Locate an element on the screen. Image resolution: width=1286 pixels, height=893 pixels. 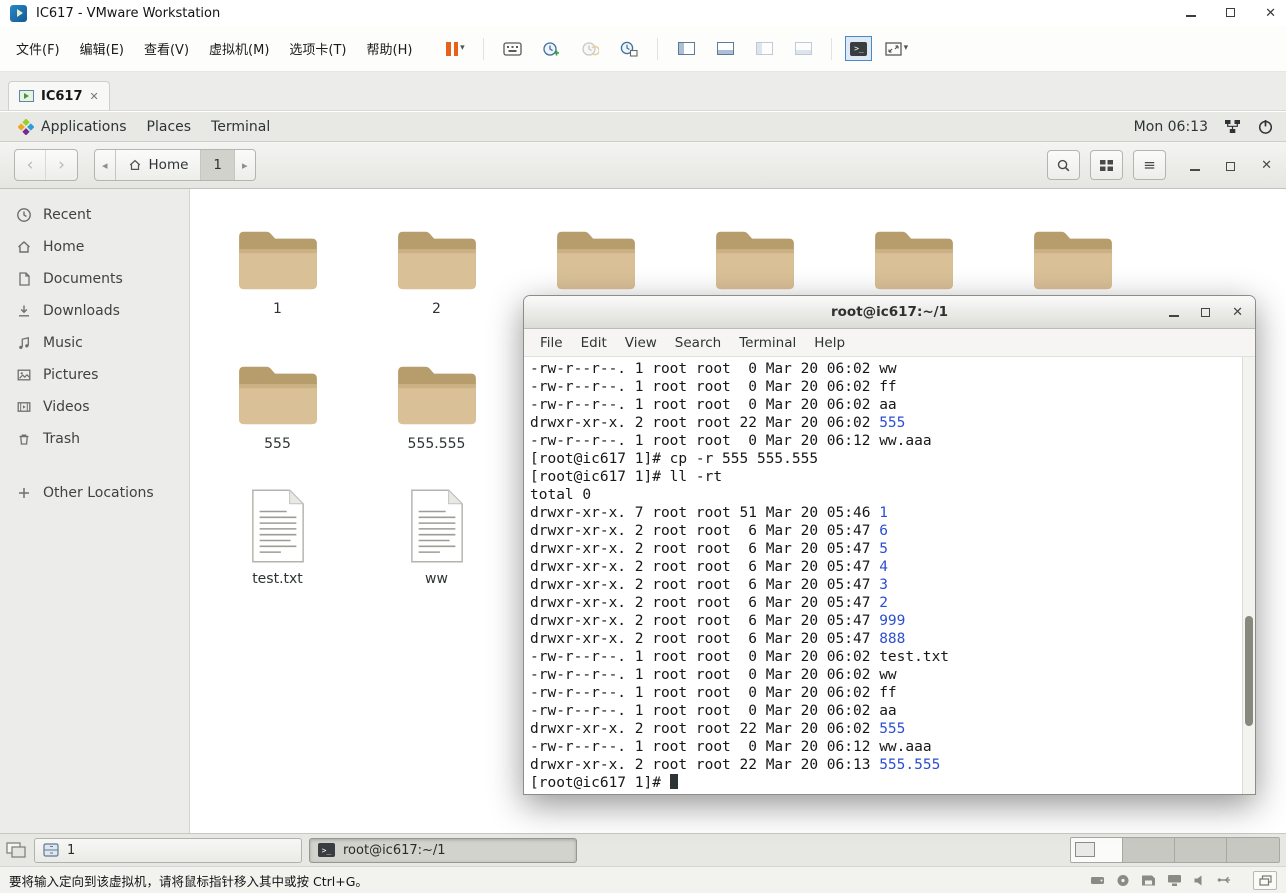
folder-item: 2 is located at coordinates (436, 271).